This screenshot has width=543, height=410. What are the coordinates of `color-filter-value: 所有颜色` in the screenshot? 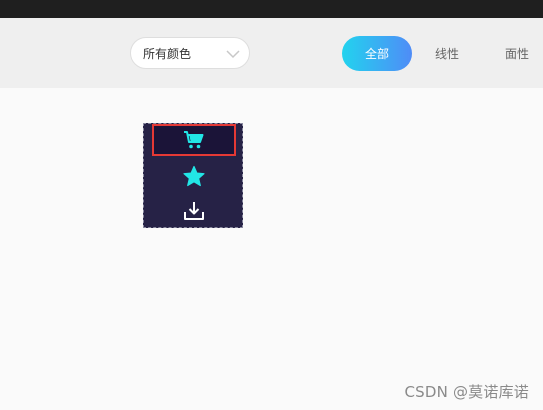 It's located at (167, 53).